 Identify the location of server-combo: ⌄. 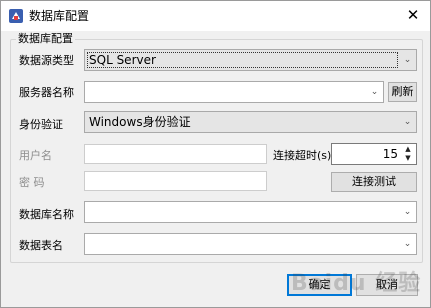
(234, 92).